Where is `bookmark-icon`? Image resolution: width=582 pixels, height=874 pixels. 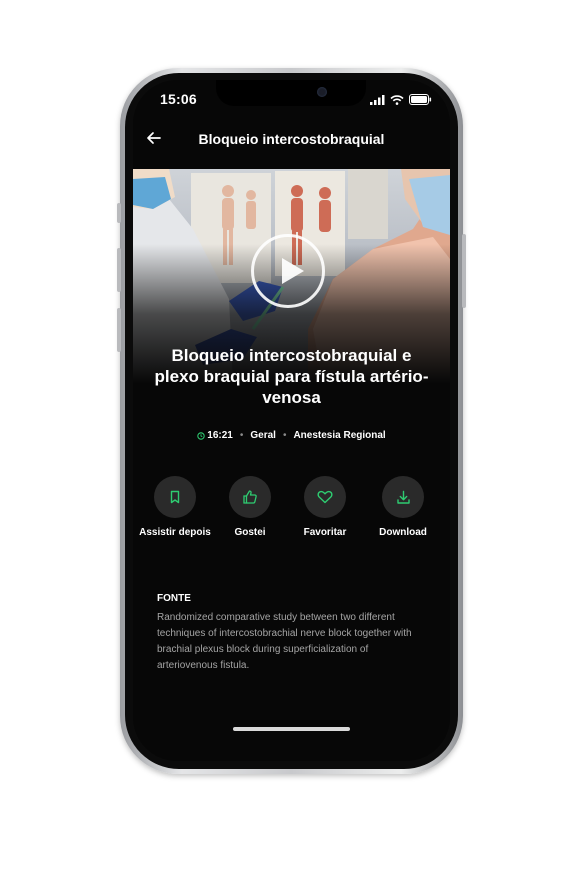
bookmark-icon is located at coordinates (175, 497).